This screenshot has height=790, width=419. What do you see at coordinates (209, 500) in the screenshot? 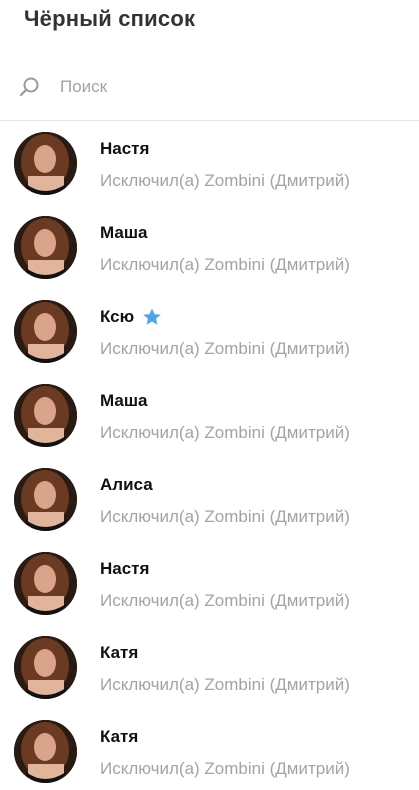
I see `list-item: Алиса Исключил(а) Zombini (Дмитрий)` at bounding box center [209, 500].